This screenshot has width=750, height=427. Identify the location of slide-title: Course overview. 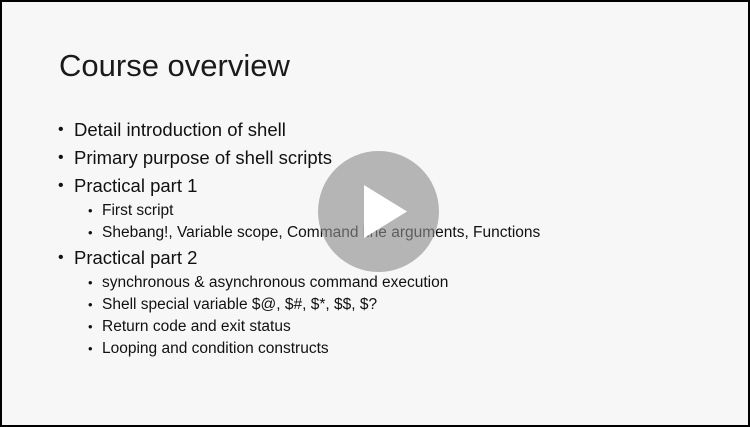
(174, 65).